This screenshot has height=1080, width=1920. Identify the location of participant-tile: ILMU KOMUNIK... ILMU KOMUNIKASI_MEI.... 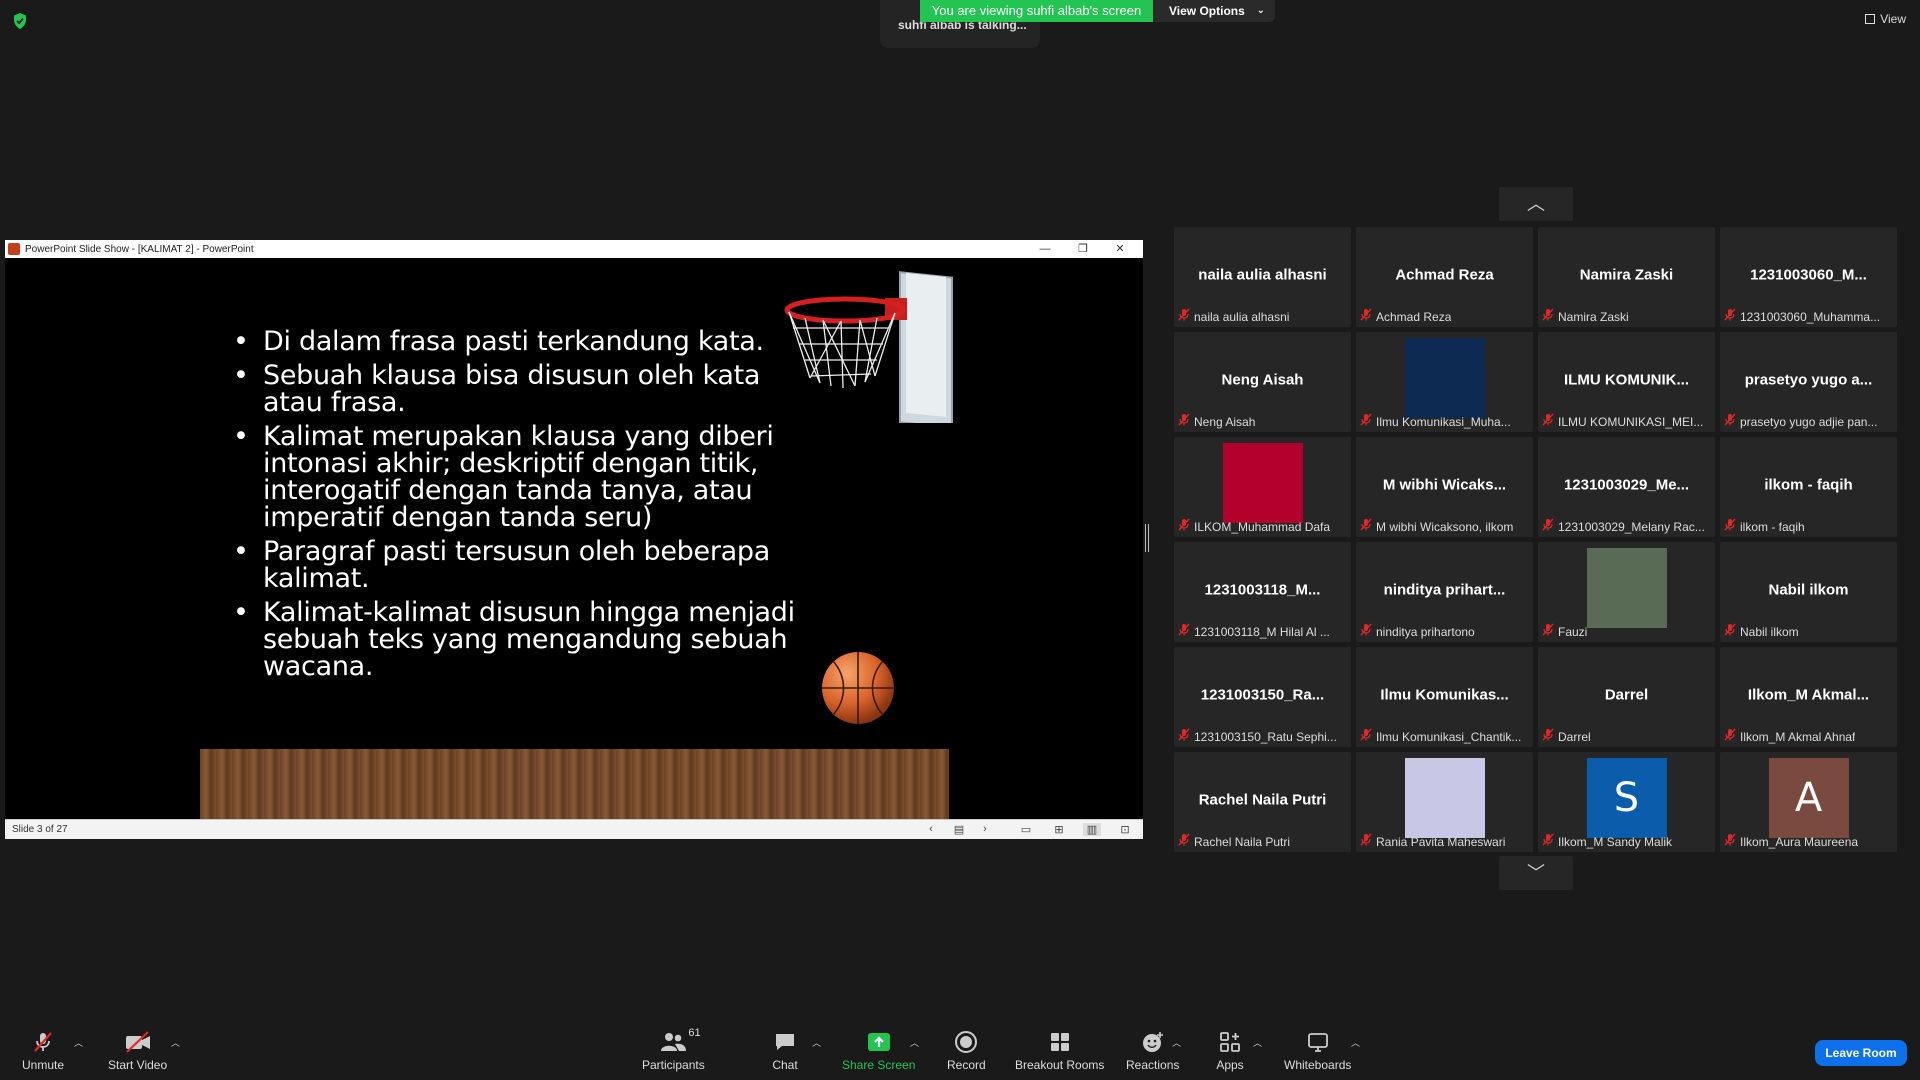
(1626, 382).